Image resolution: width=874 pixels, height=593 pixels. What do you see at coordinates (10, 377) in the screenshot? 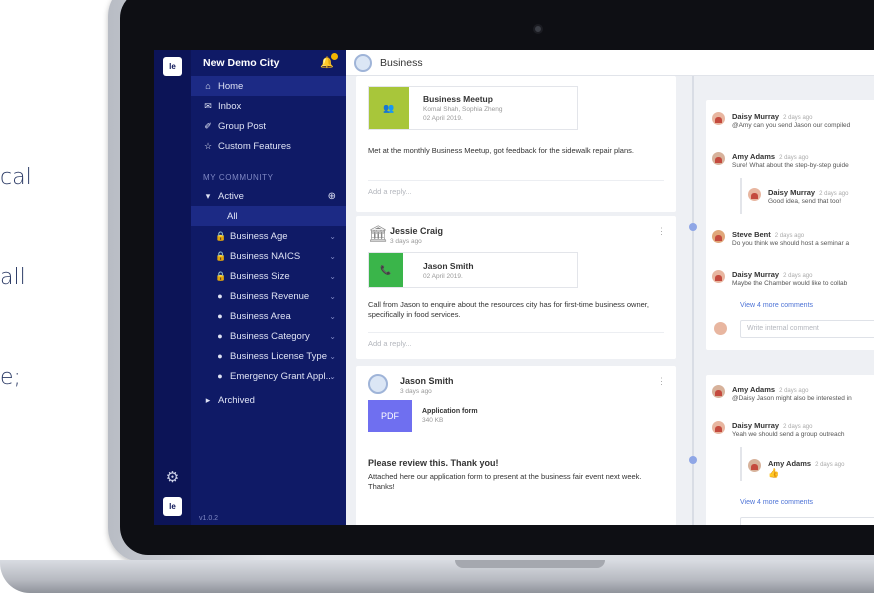
I see `side-copy-line-3: e;` at bounding box center [10, 377].